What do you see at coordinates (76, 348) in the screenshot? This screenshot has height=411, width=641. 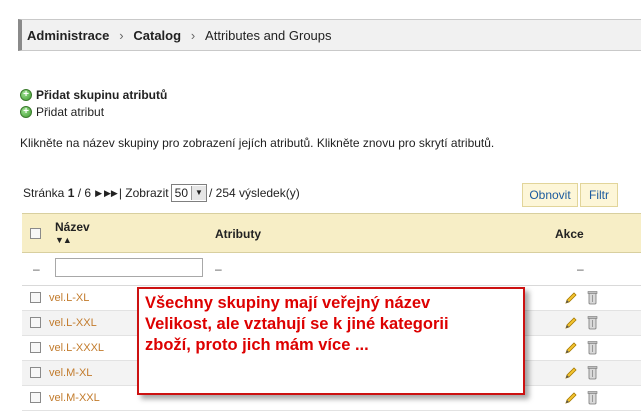 I see `group-name-link: vel.L-XXXL` at bounding box center [76, 348].